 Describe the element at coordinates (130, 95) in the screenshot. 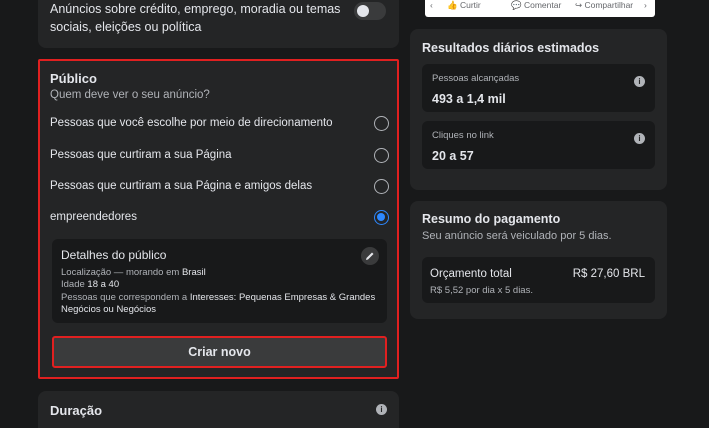

I see `audience-subtitle: Quem deve ver o seu anúncio?` at that location.